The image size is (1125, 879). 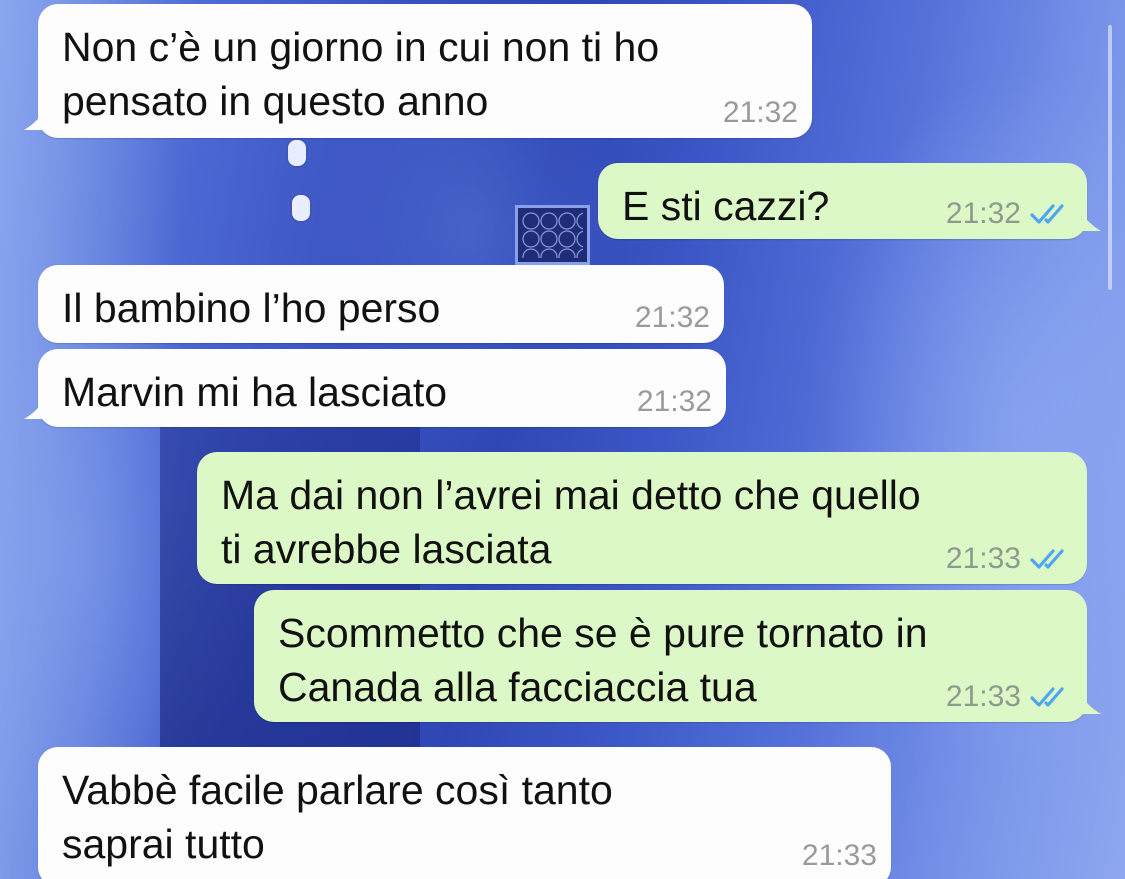 I want to click on message-text: Marvin mi ha lasciato, so click(x=255, y=392).